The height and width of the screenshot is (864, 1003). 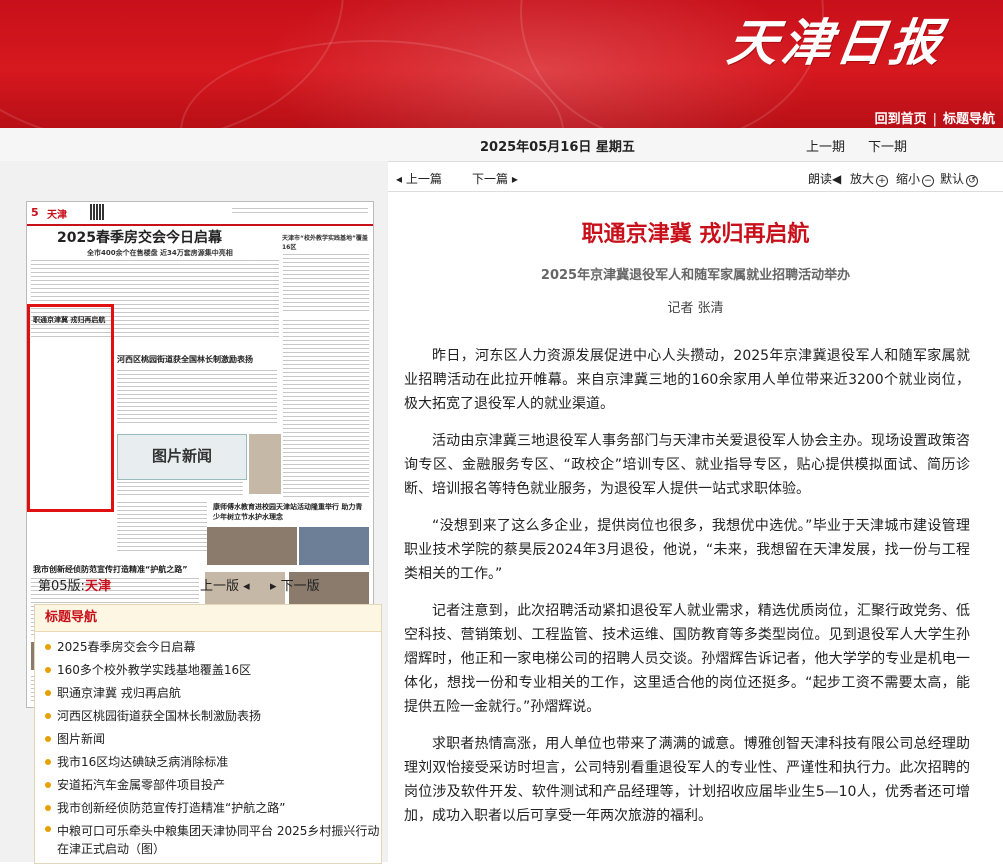 I want to click on prev-page-label: 上一版, so click(x=220, y=586).